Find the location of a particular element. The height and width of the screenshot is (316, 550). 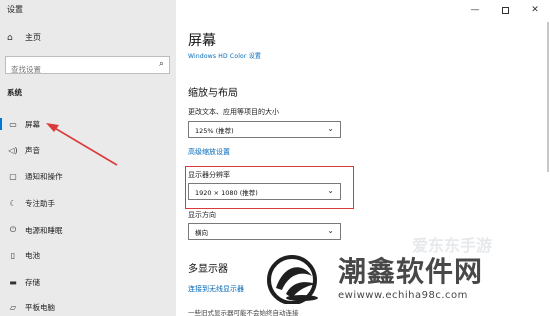

scrollbar is located at coordinates (548, 97).